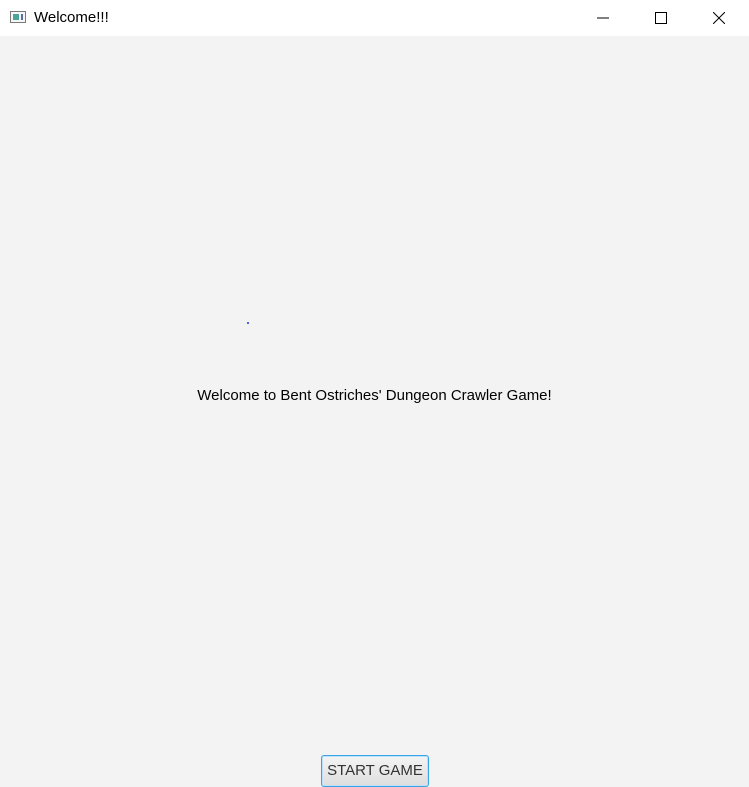  What do you see at coordinates (18, 17) in the screenshot?
I see `window-icon` at bounding box center [18, 17].